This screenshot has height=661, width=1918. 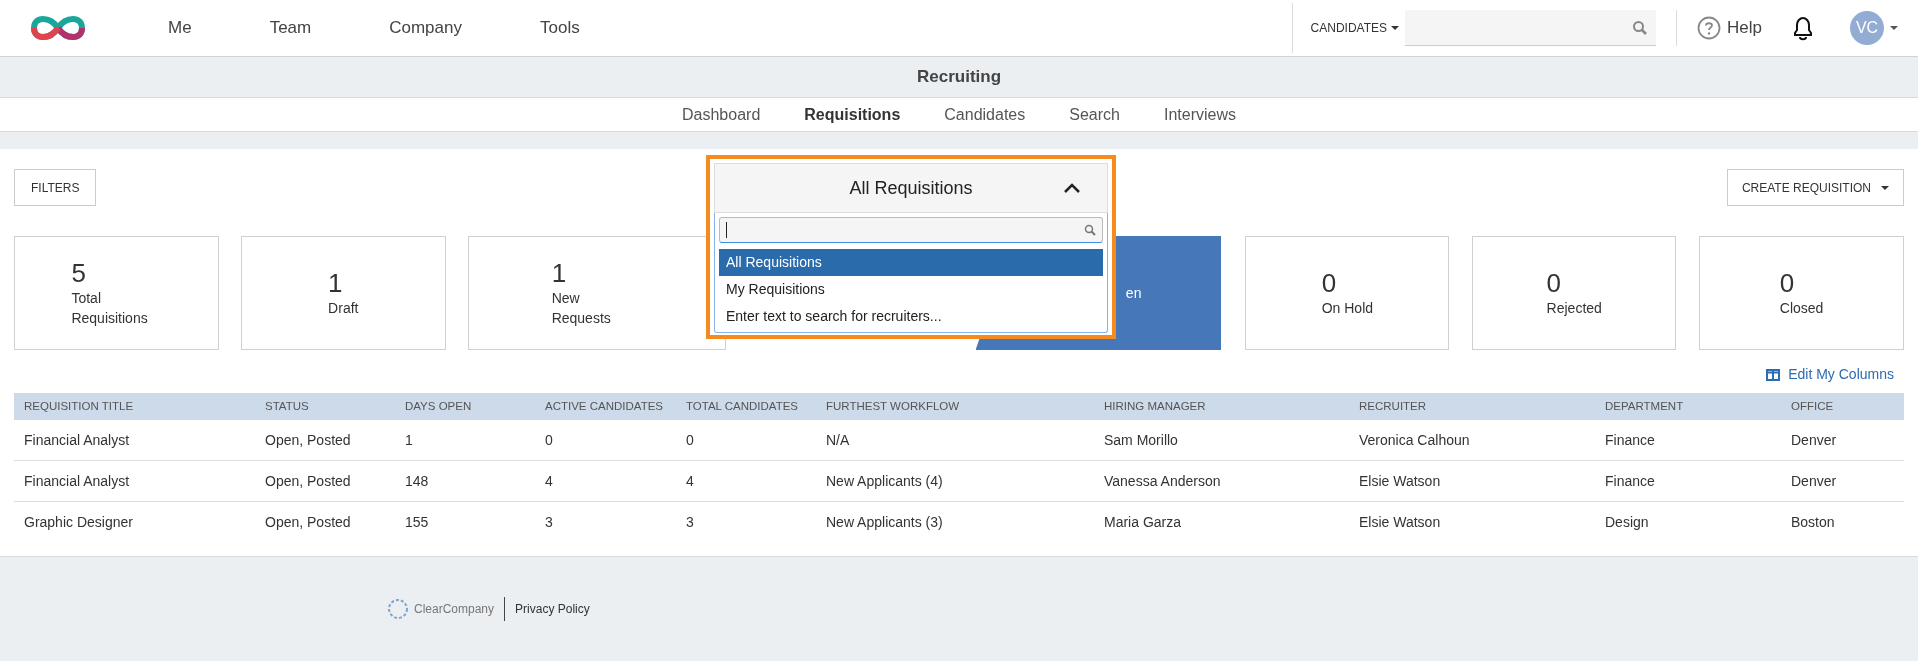 I want to click on nav-link: Company, so click(x=425, y=28).